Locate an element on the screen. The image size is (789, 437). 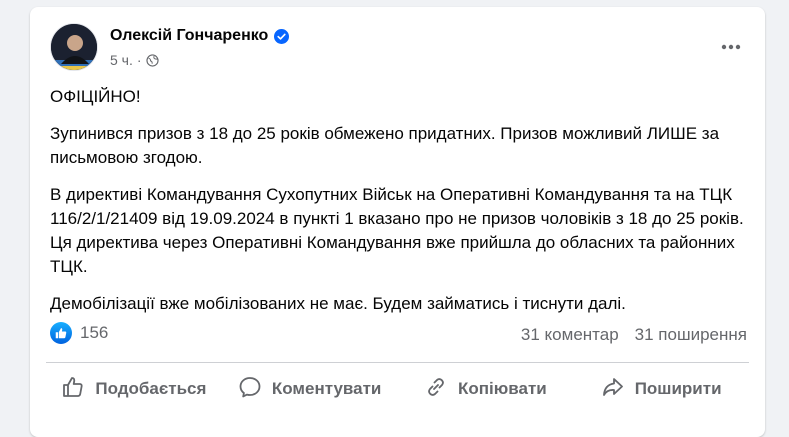
like-button: Подобається is located at coordinates (134, 389).